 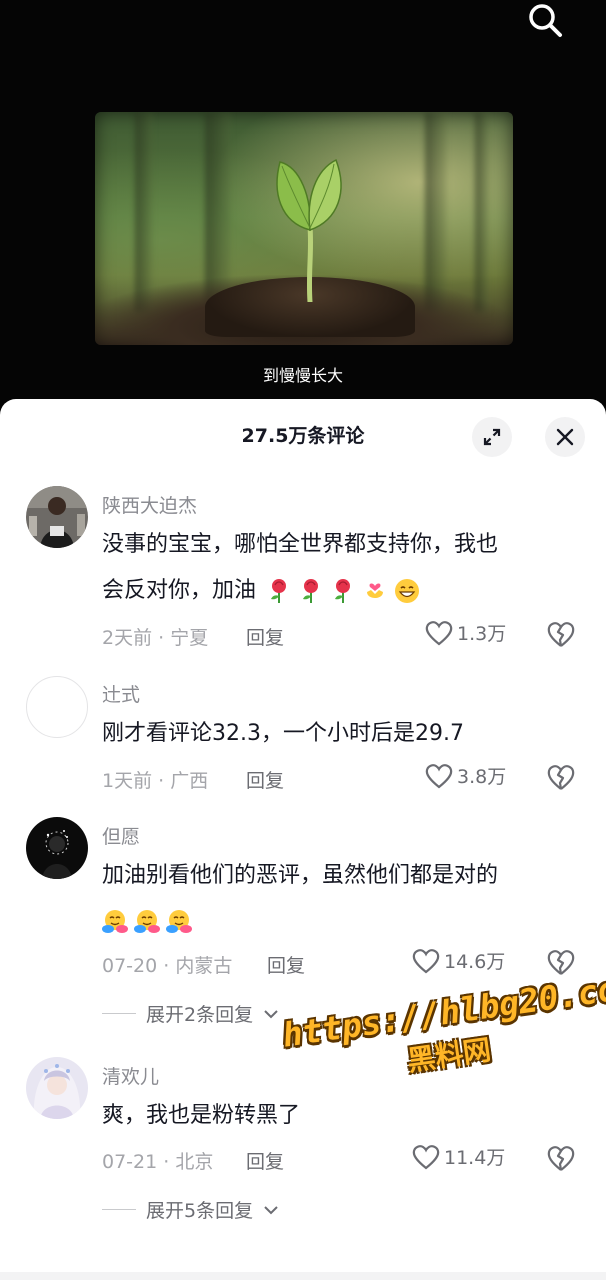 What do you see at coordinates (155, 781) in the screenshot?
I see `comment-meta: 1天前 · 广西` at bounding box center [155, 781].